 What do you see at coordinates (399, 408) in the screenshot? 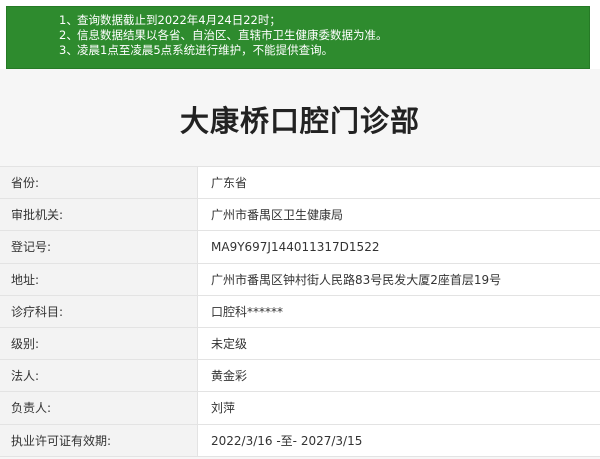
I see `row-value: 刘萍` at bounding box center [399, 408].